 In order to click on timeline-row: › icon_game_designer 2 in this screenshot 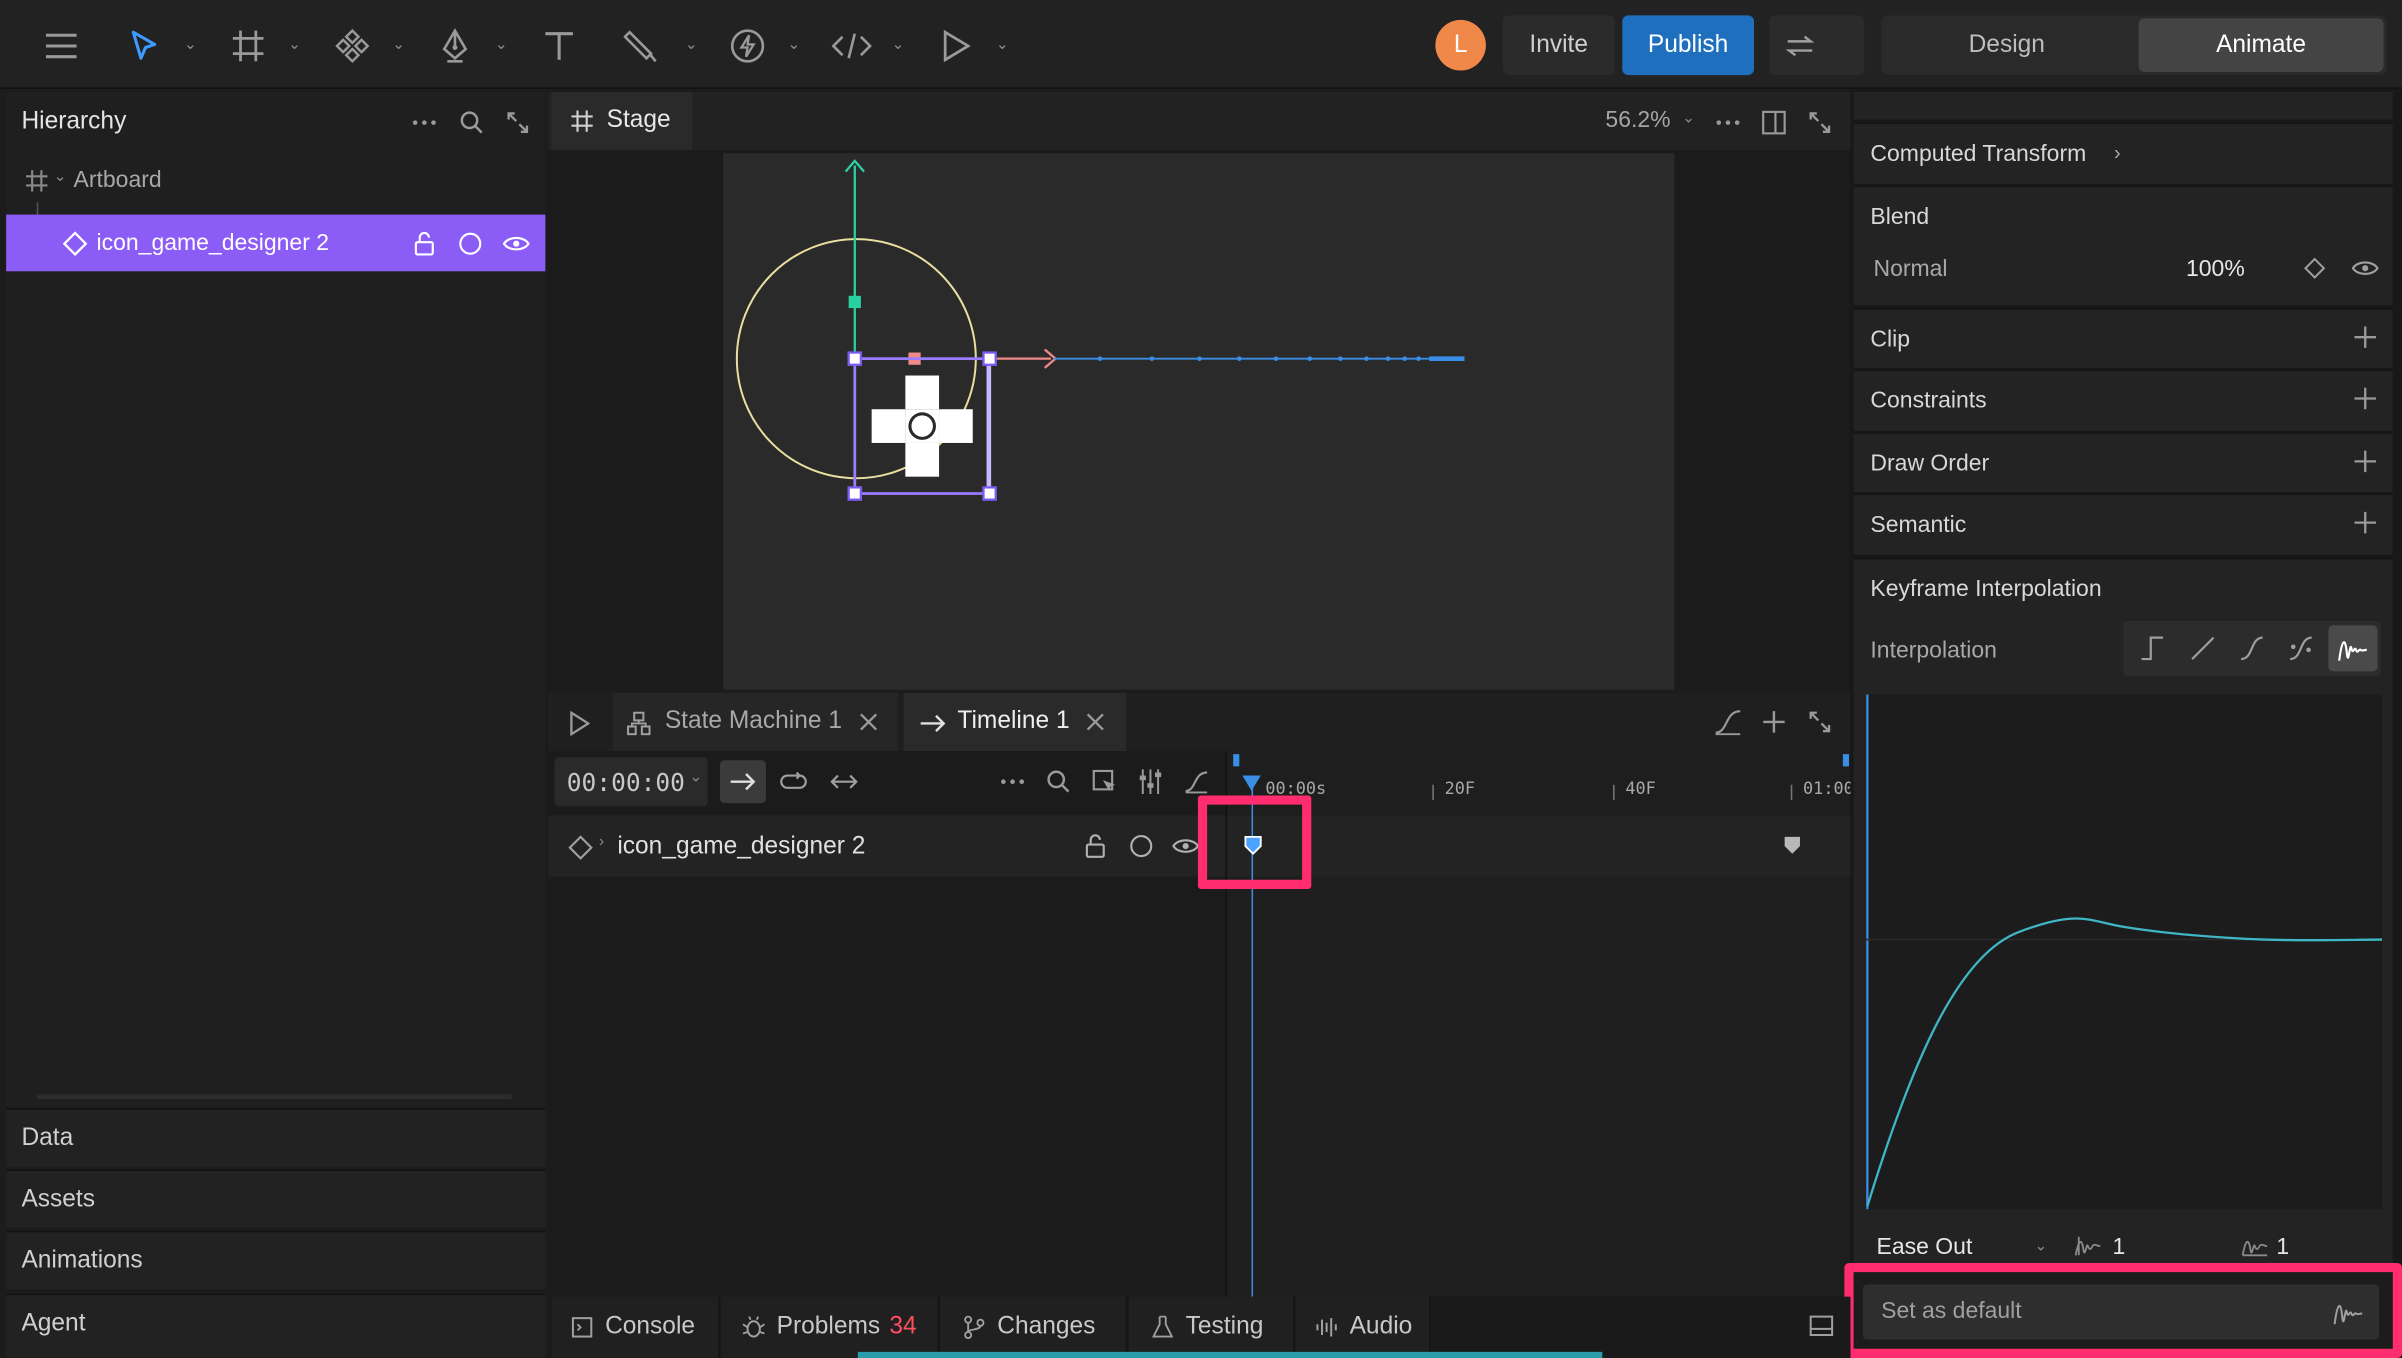, I will do `click(887, 846)`.